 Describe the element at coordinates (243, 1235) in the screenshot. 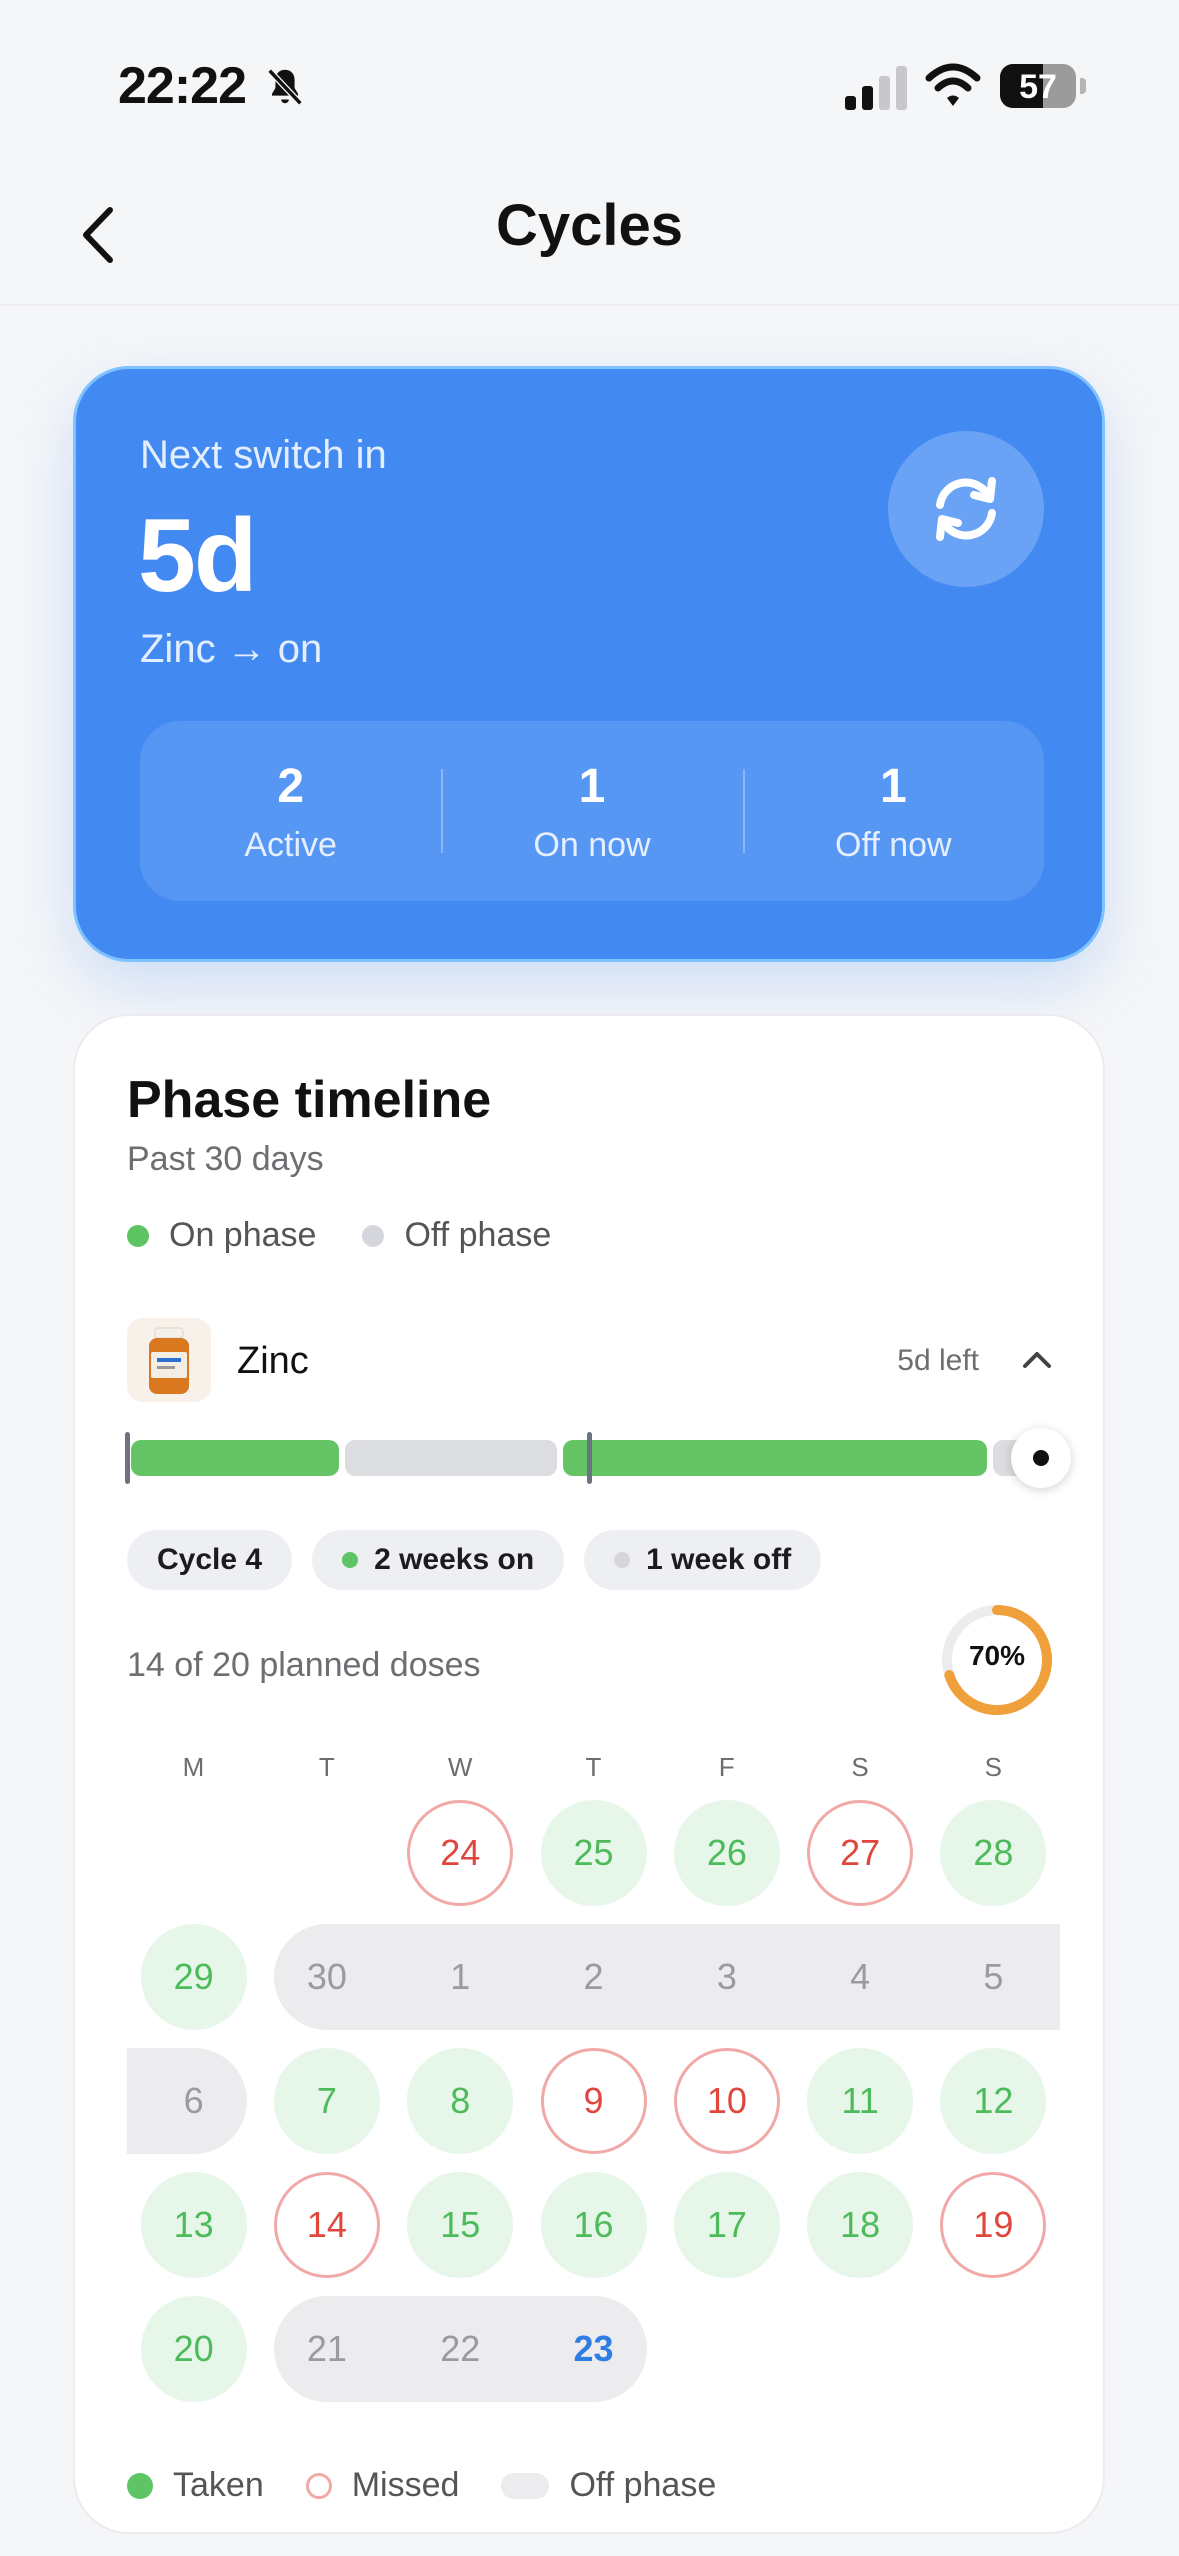

I see `legend-label: On phase` at that location.